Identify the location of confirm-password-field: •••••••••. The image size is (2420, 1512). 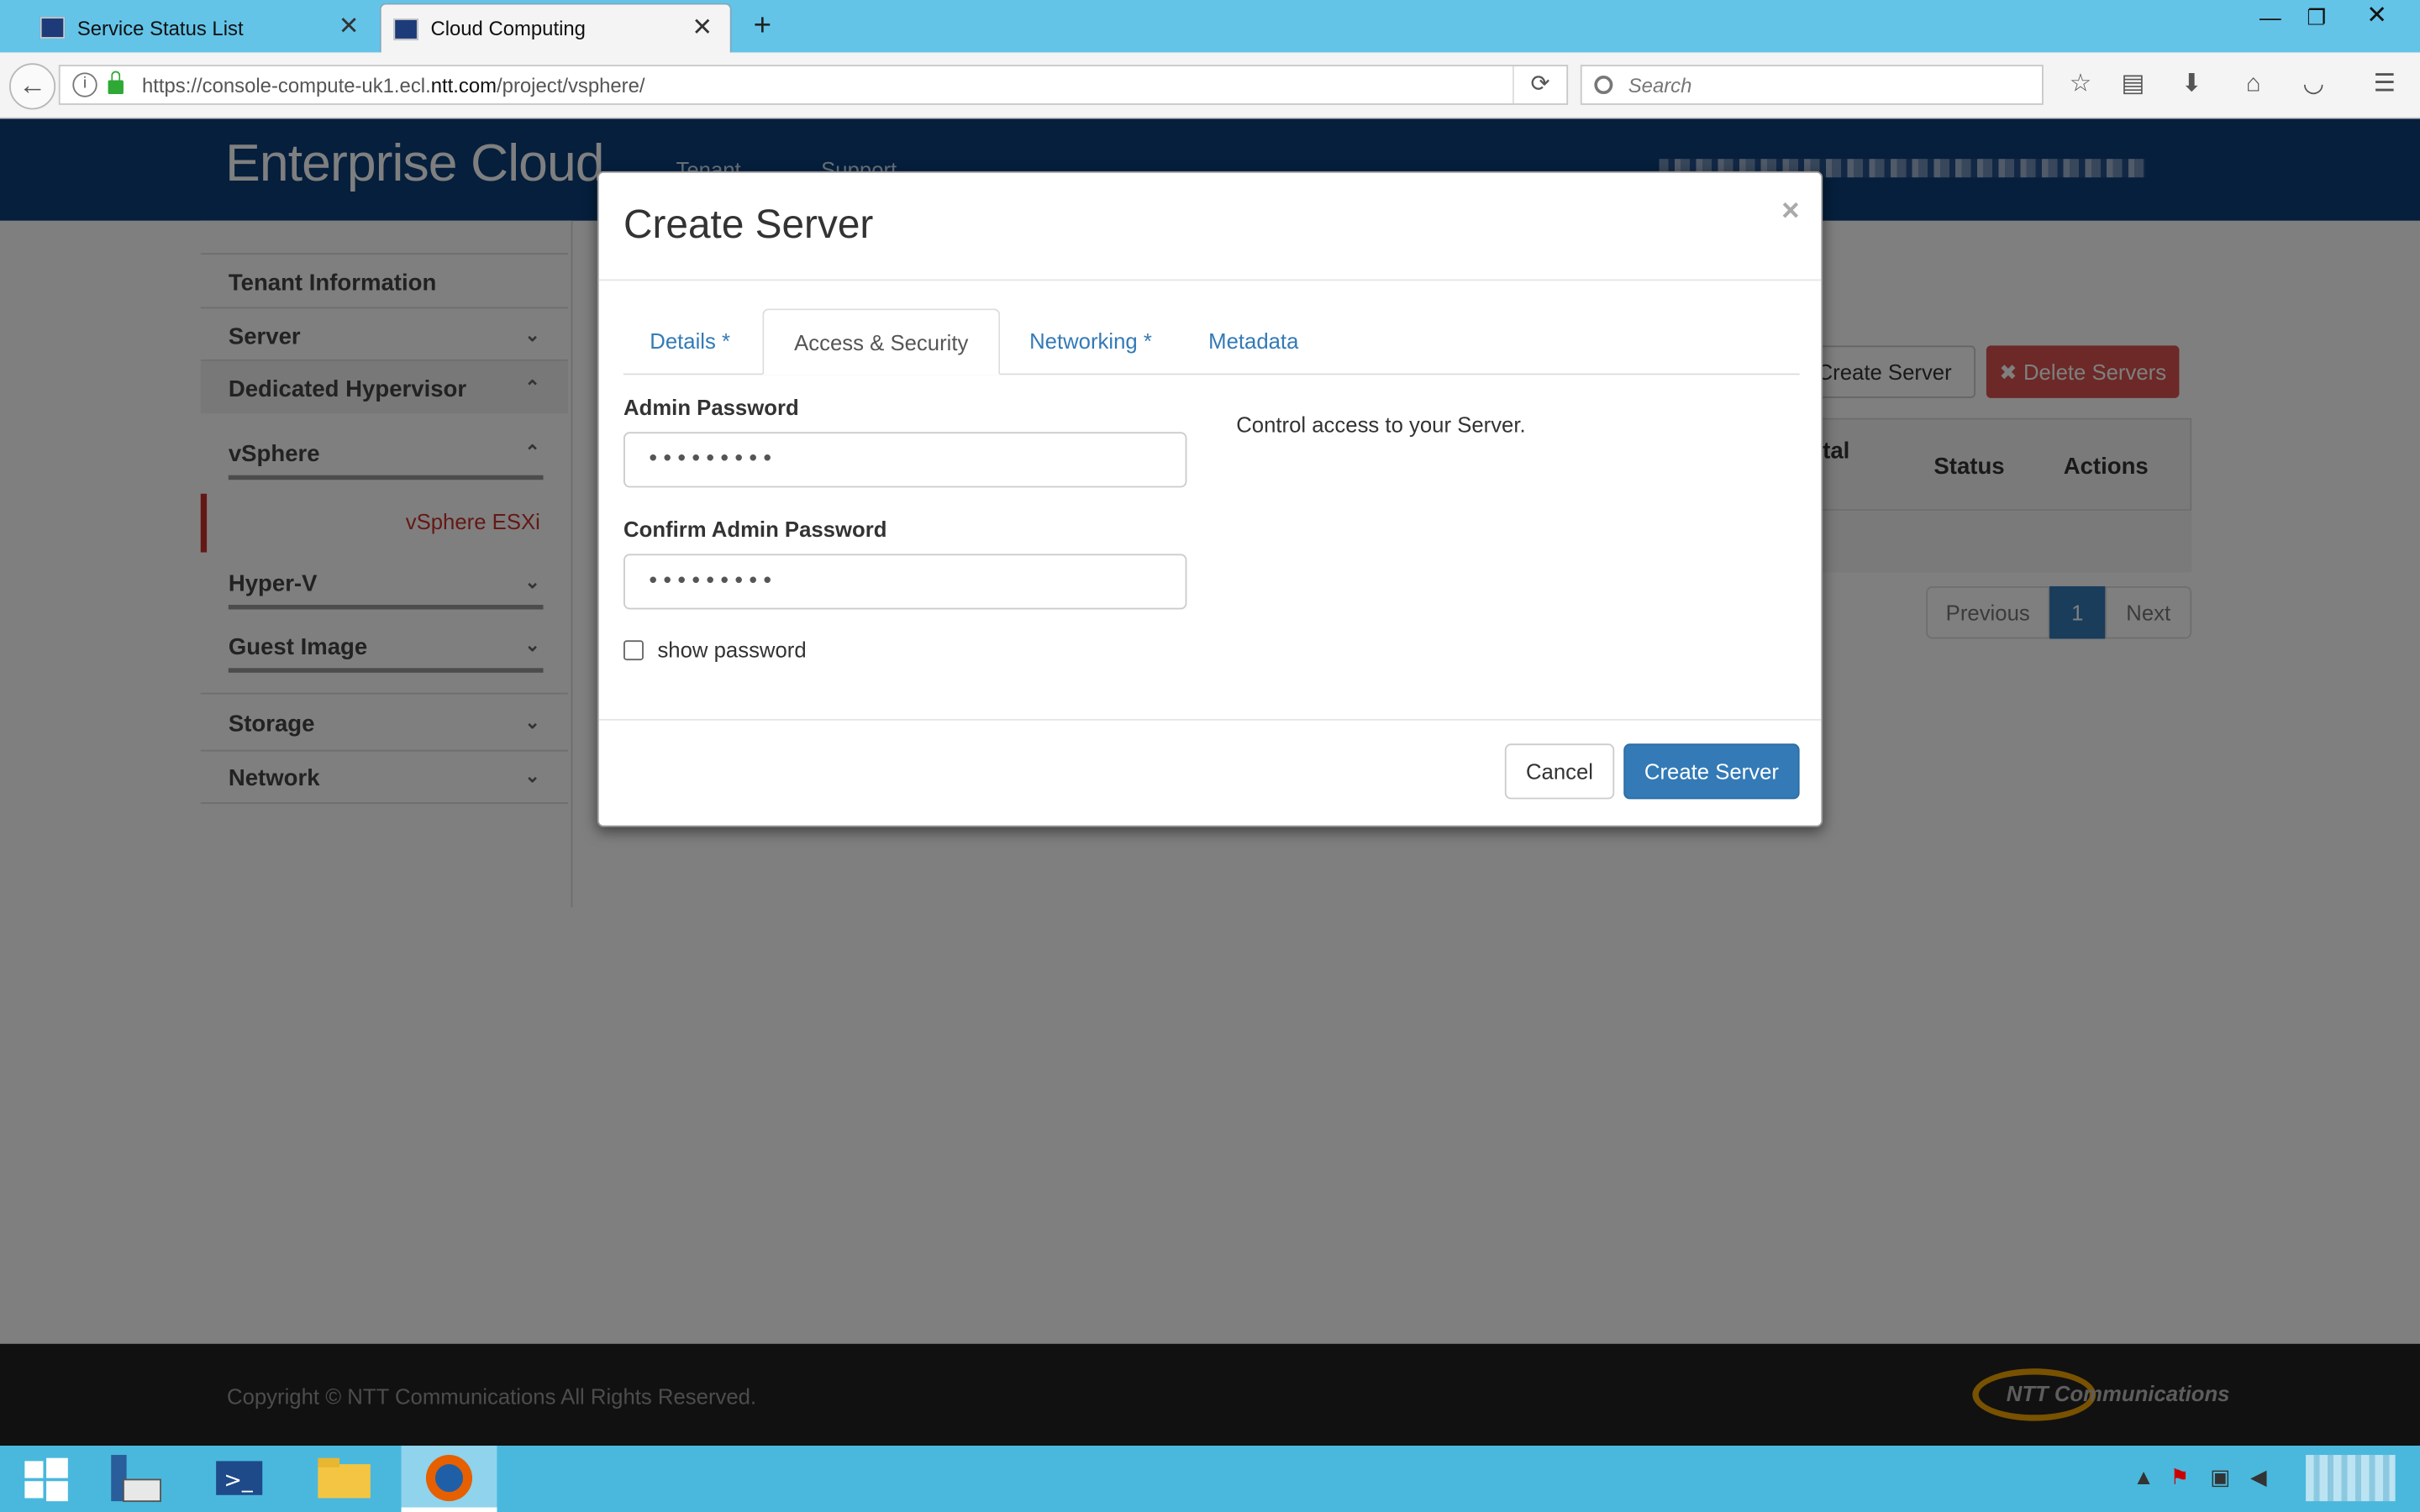
(905, 582).